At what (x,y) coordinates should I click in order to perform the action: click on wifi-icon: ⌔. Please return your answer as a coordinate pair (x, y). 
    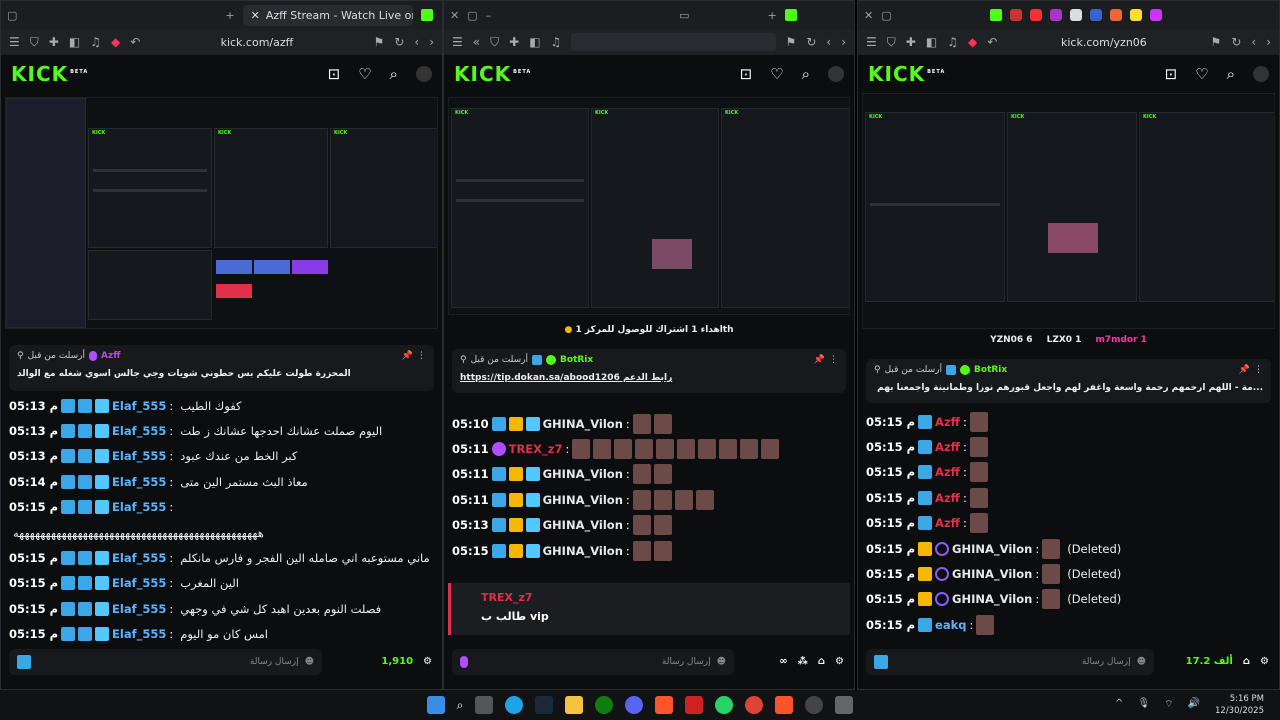
    Looking at the image, I should click on (1168, 704).